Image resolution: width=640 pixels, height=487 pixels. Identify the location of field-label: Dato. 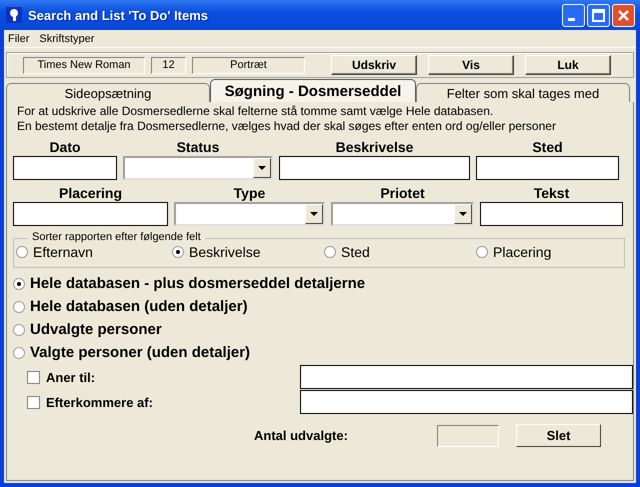
(65, 147).